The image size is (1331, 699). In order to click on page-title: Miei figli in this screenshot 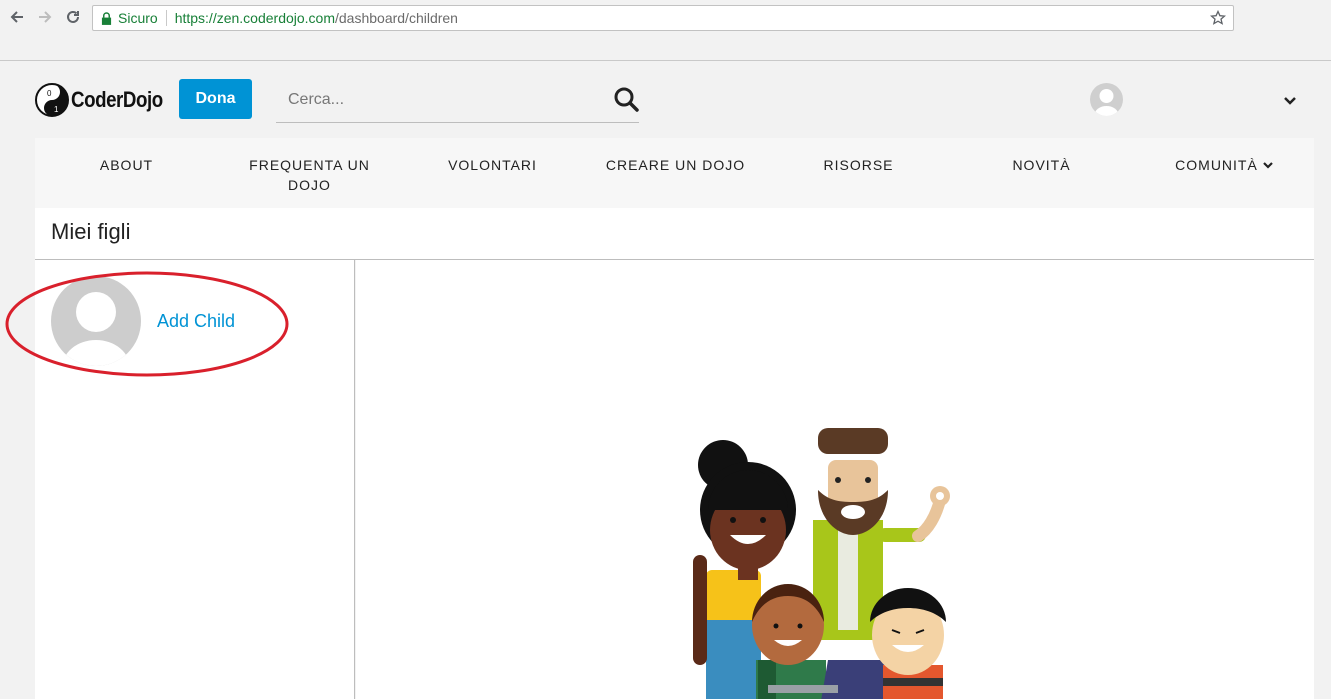, I will do `click(91, 231)`.